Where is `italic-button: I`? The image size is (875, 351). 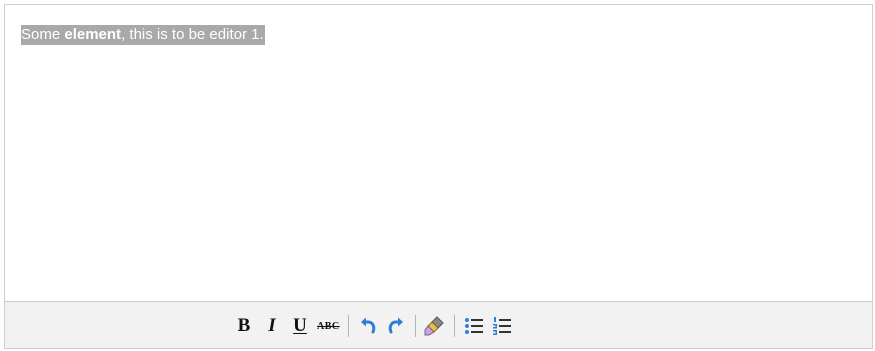
italic-button: I is located at coordinates (272, 326).